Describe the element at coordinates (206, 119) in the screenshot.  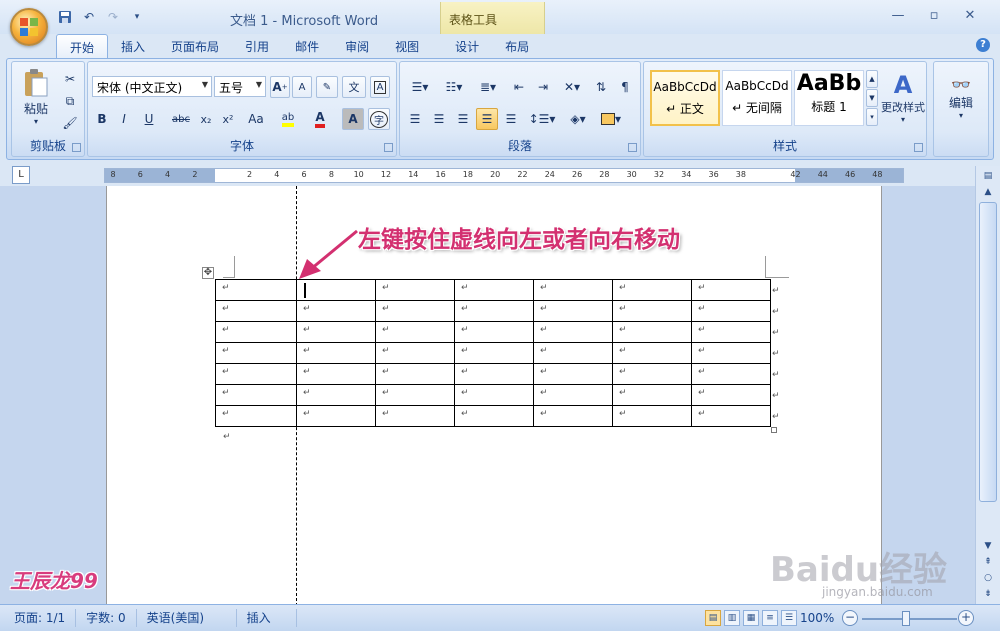
I see `subscript-button: x₂` at that location.